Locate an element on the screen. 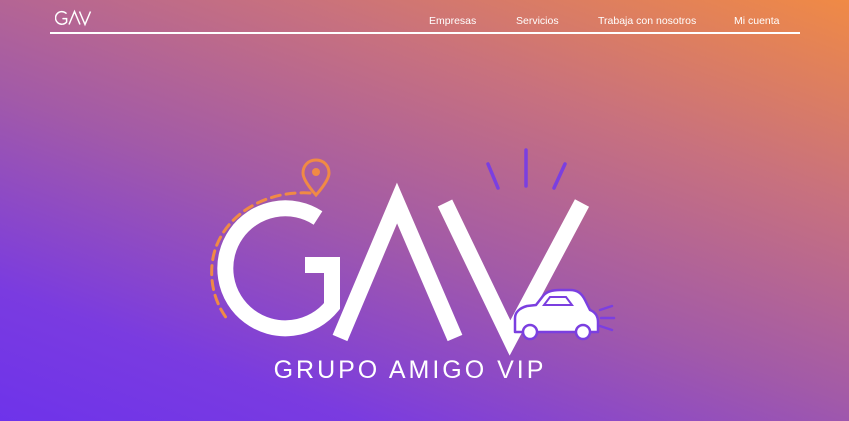 This screenshot has width=849, height=421. location-pin-icon is located at coordinates (316, 178).